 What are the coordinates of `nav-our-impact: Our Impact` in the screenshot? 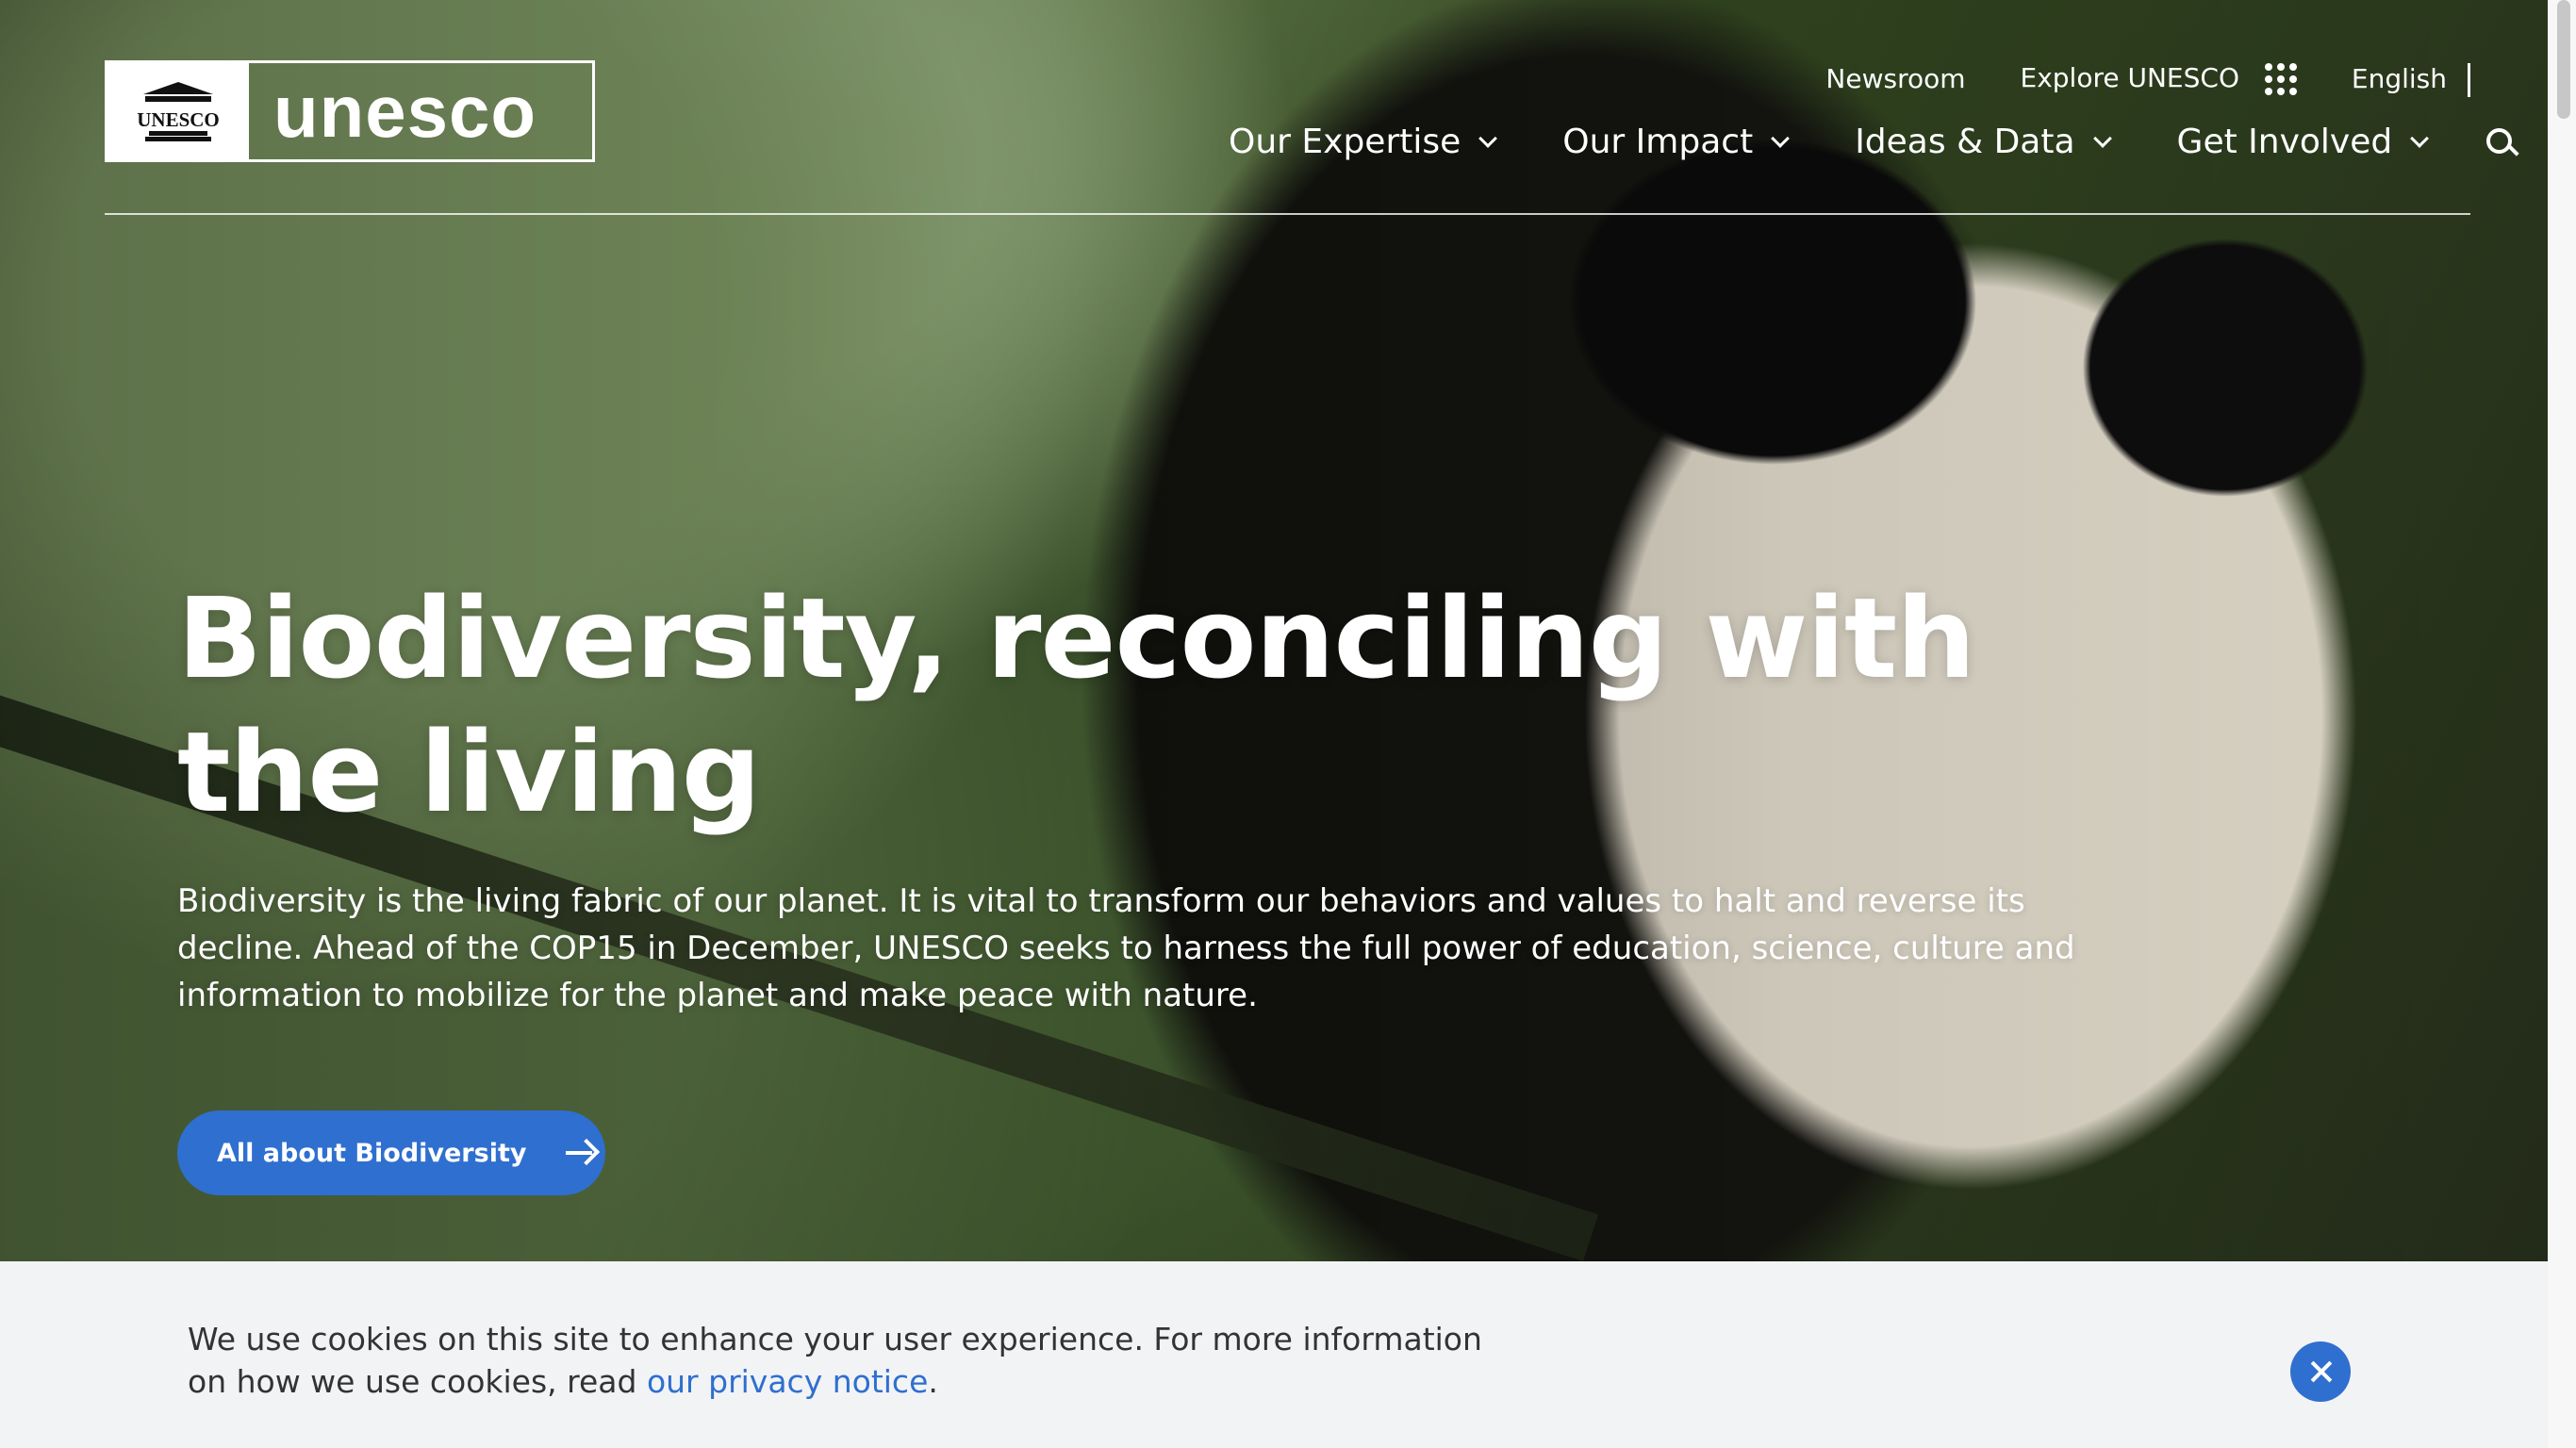 It's located at (1676, 142).